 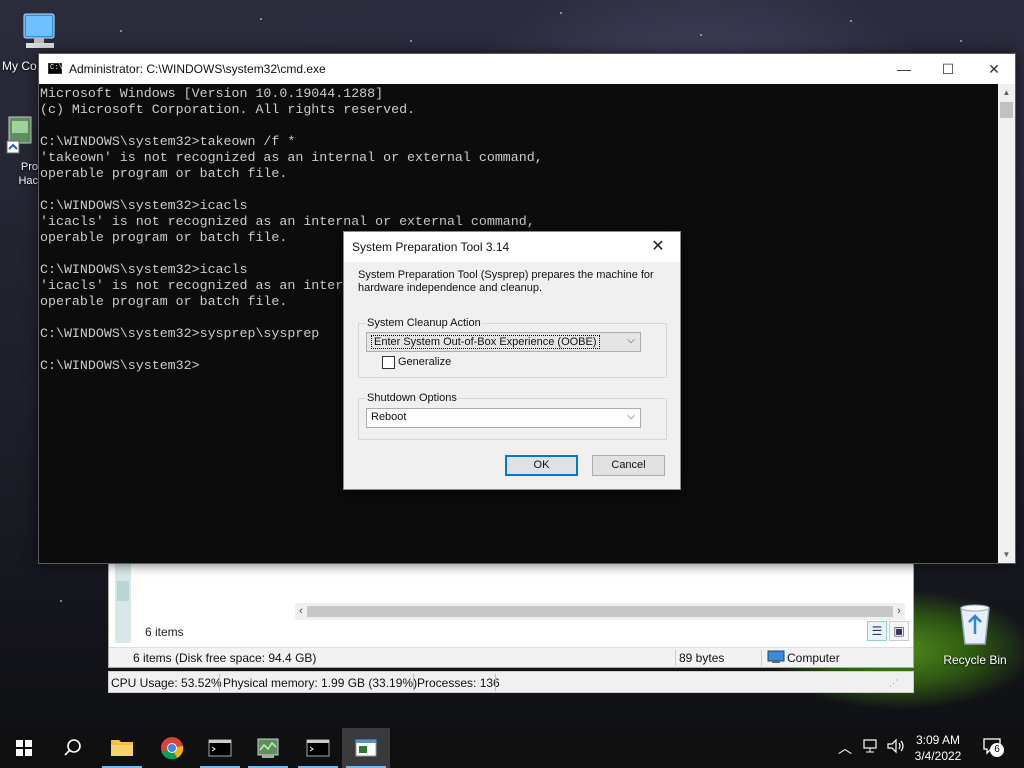 I want to click on program-icon, so click(x=20, y=136).